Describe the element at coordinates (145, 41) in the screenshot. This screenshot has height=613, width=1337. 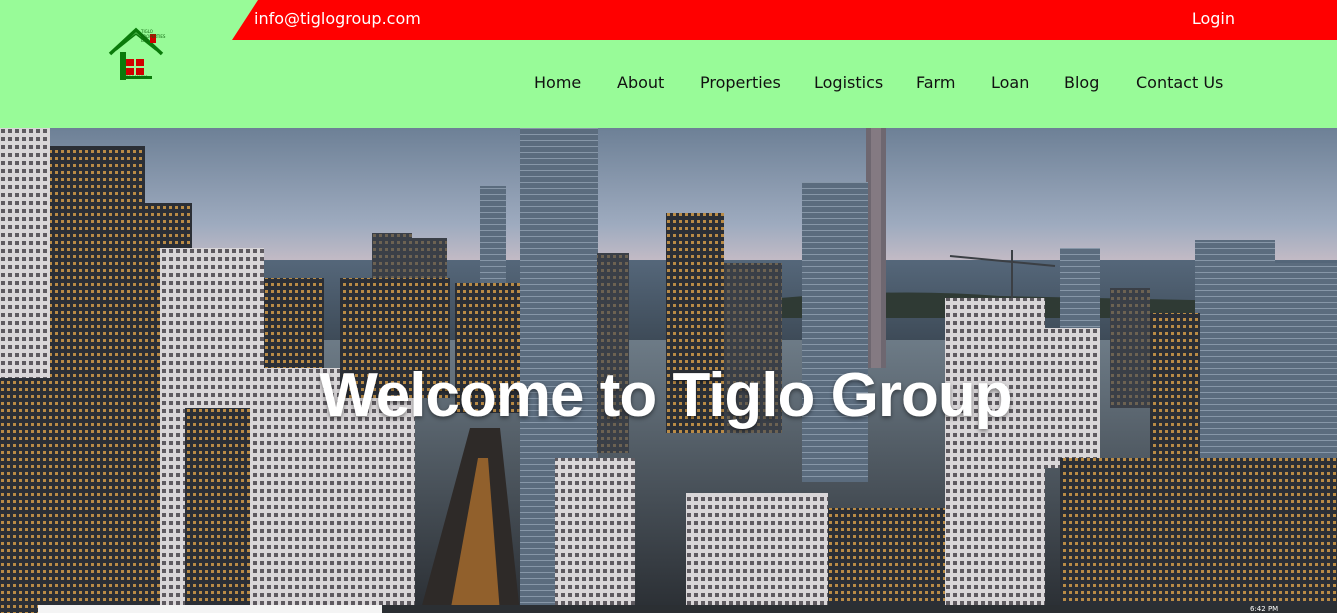
I see `logo-line-3: LTD.` at that location.